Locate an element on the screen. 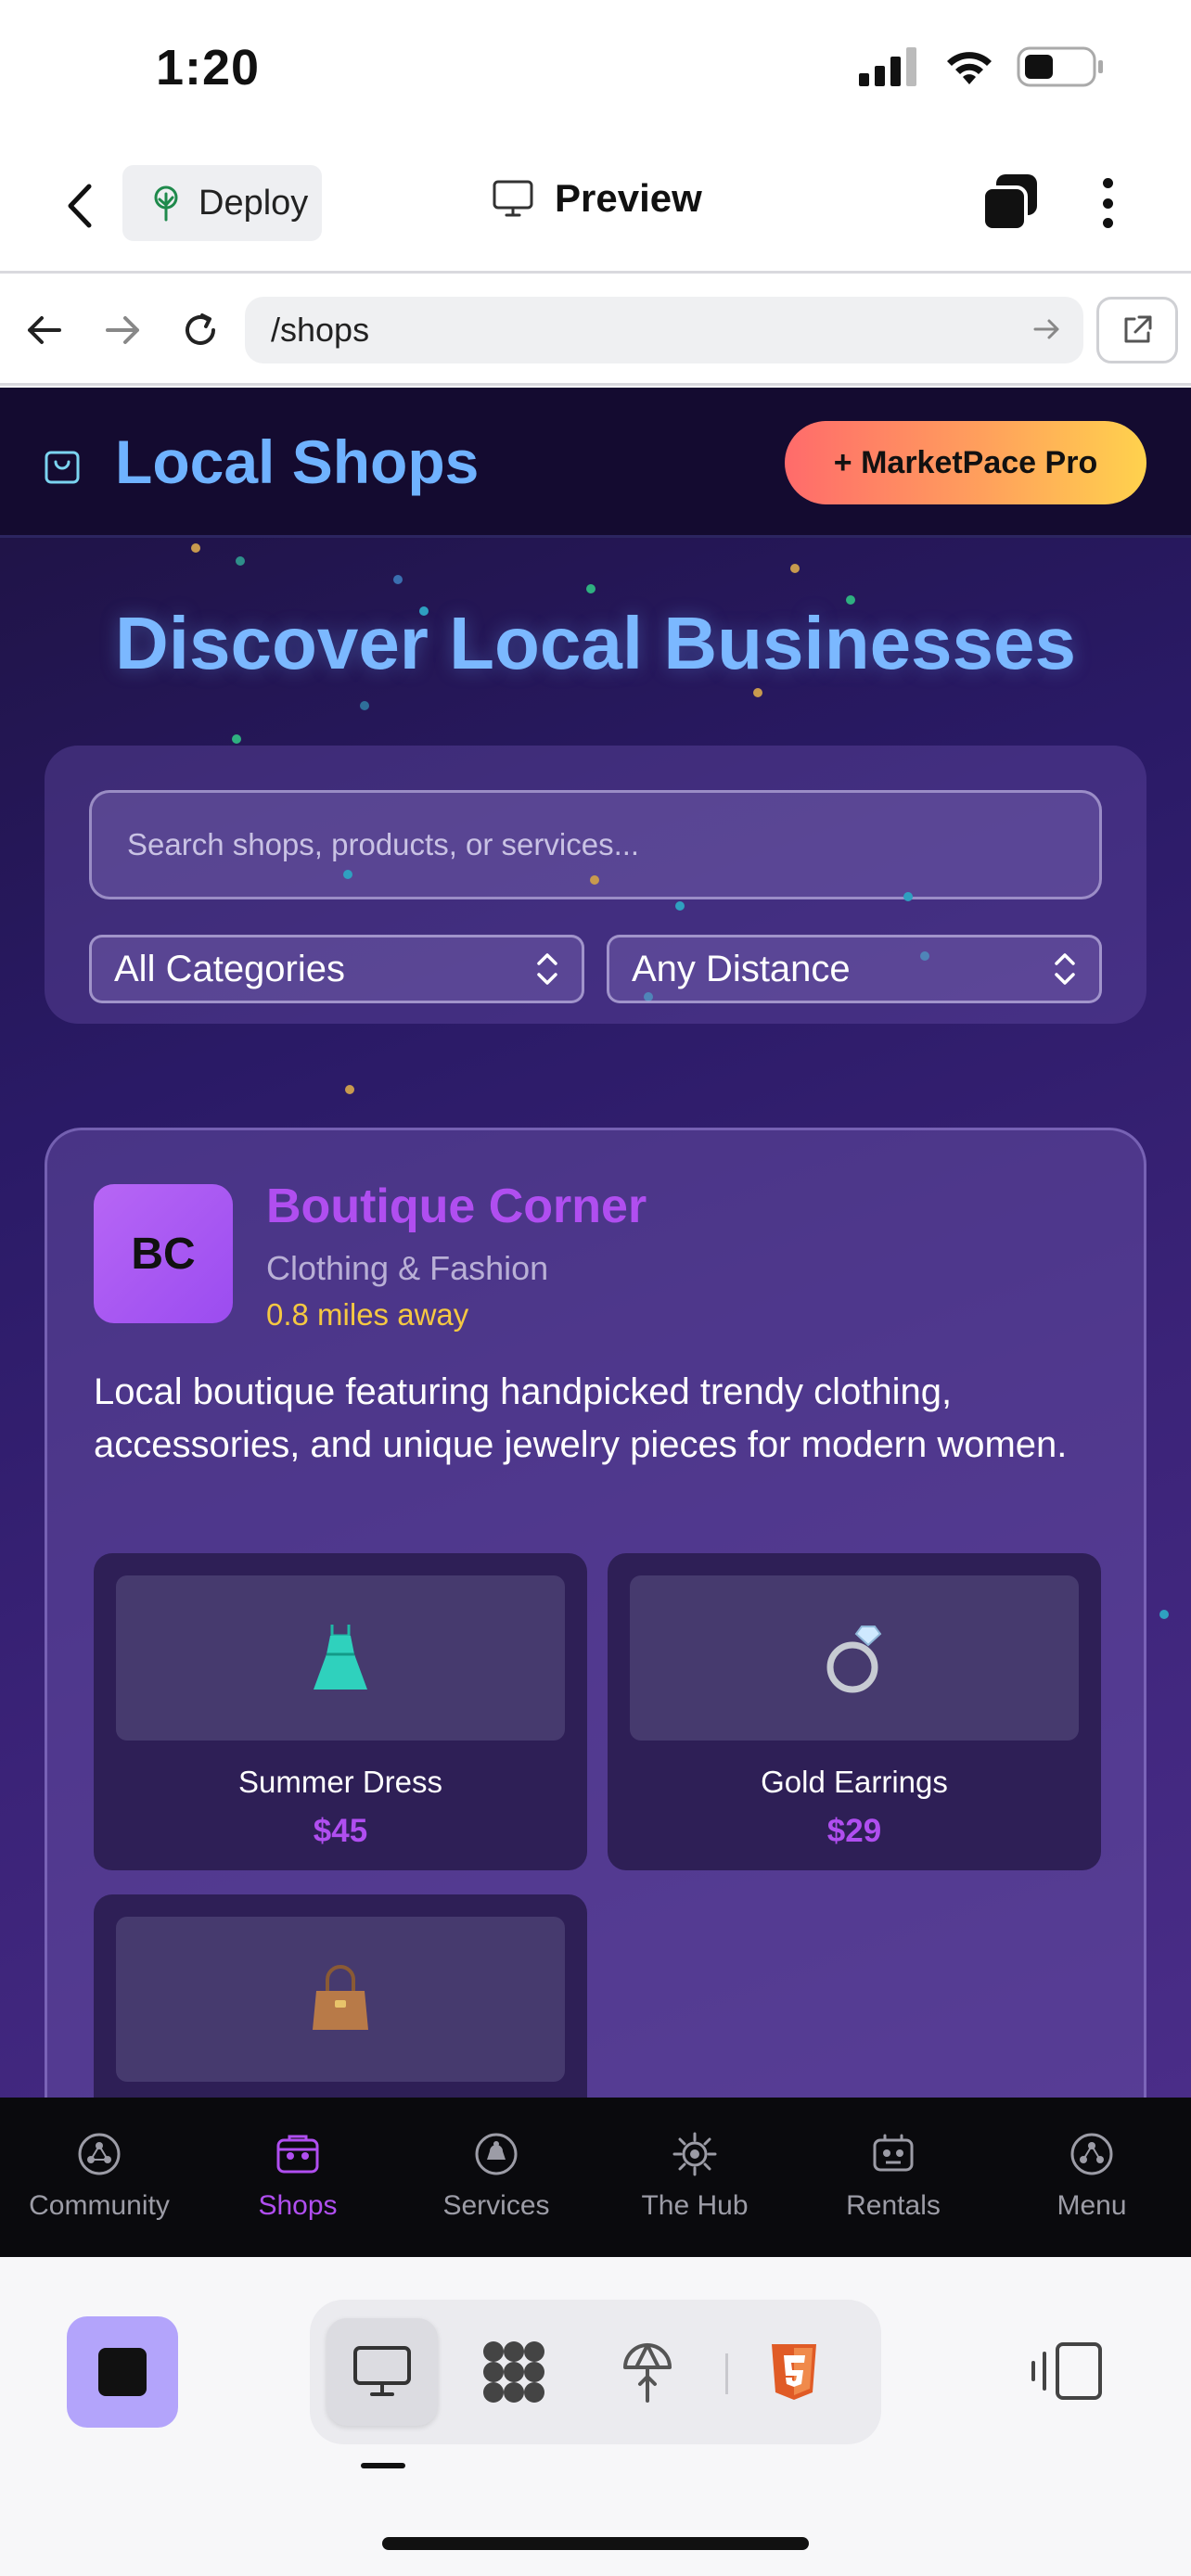 Image resolution: width=1191 pixels, height=2576 pixels. back-button is located at coordinates (80, 206).